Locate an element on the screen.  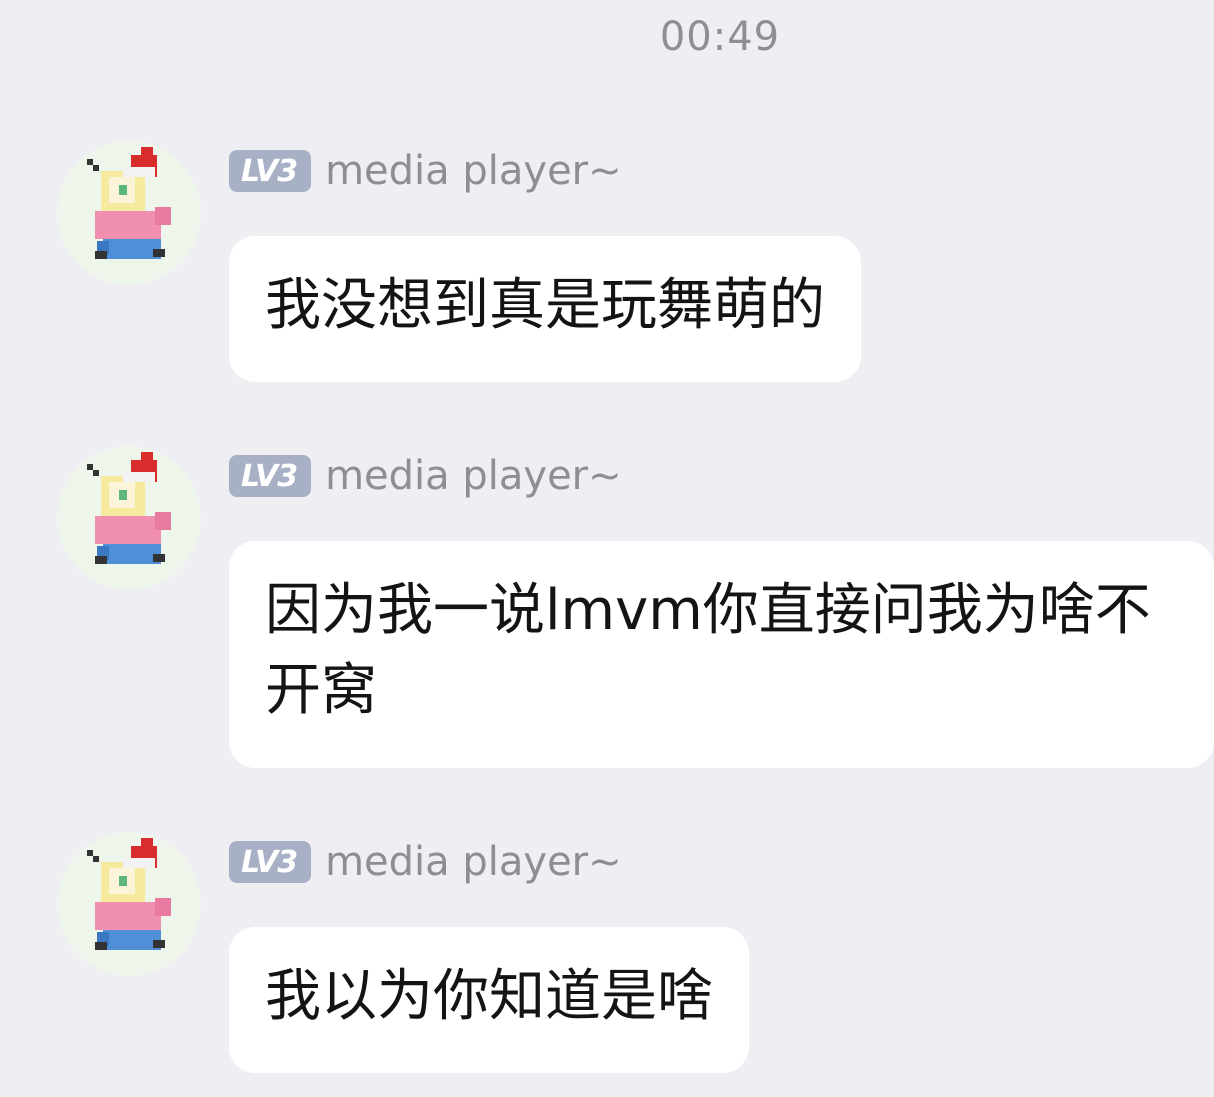
message-bubble: 我以为你知道是啥 is located at coordinates (489, 1000).